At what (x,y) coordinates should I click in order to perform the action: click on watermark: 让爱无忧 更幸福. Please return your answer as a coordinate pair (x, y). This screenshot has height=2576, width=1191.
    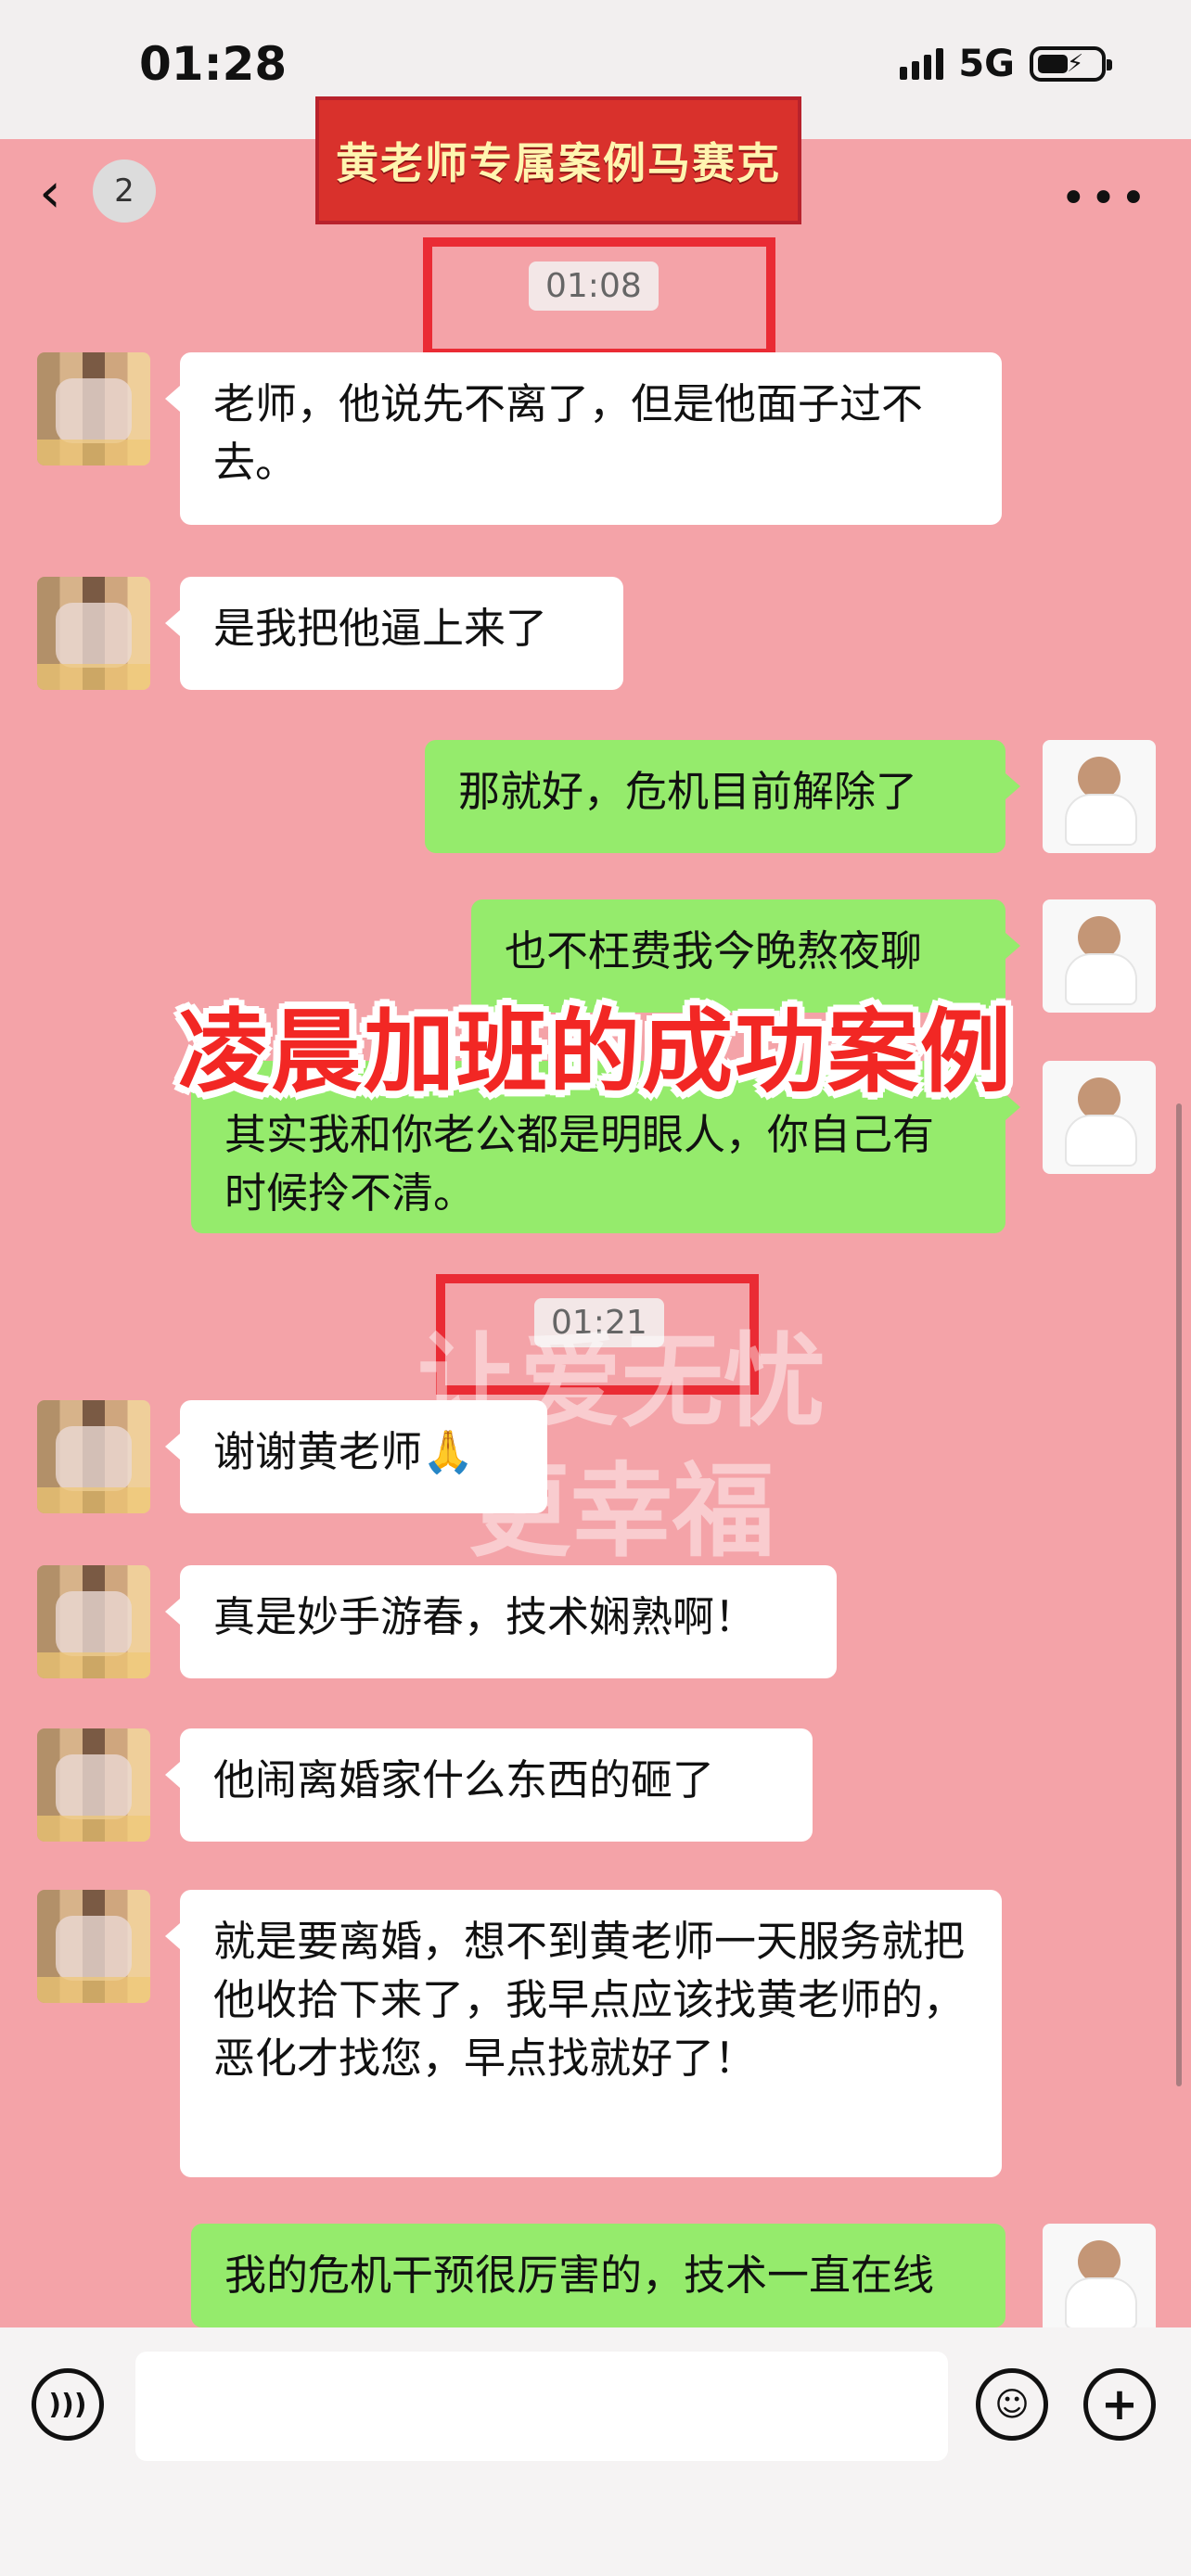
    Looking at the image, I should click on (621, 1446).